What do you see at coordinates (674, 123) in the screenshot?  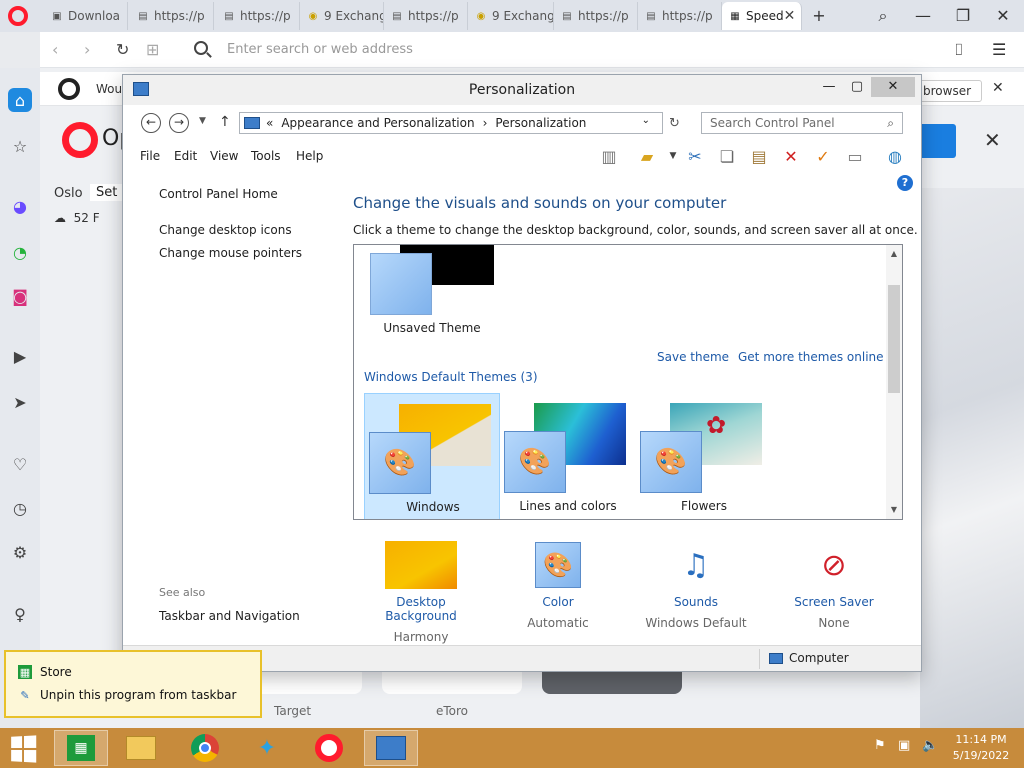 I see `refresh-icon: ↻` at bounding box center [674, 123].